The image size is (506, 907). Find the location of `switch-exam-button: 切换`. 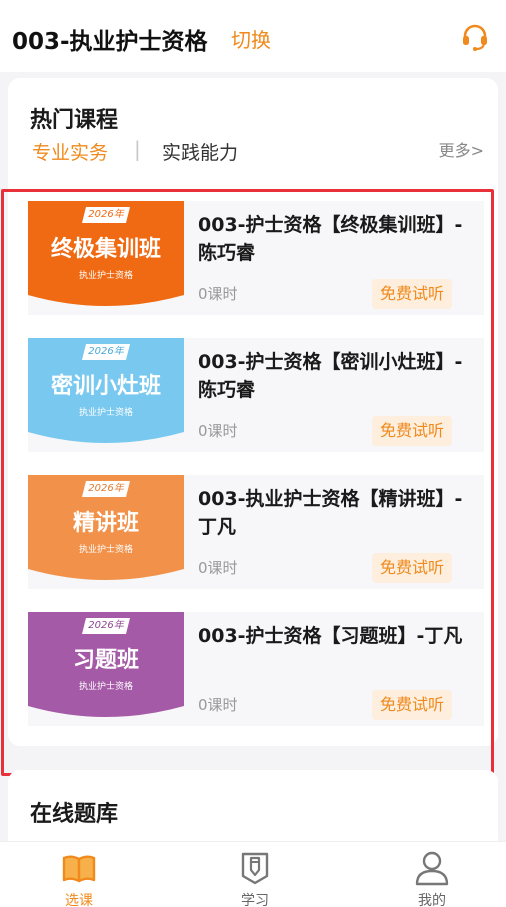

switch-exam-button: 切换 is located at coordinates (251, 38).